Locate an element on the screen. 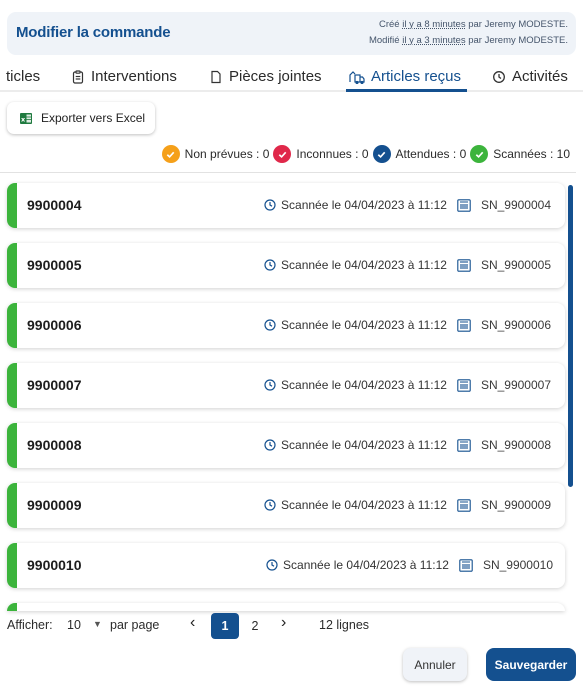 The image size is (583, 687). divider is located at coordinates (288, 172).